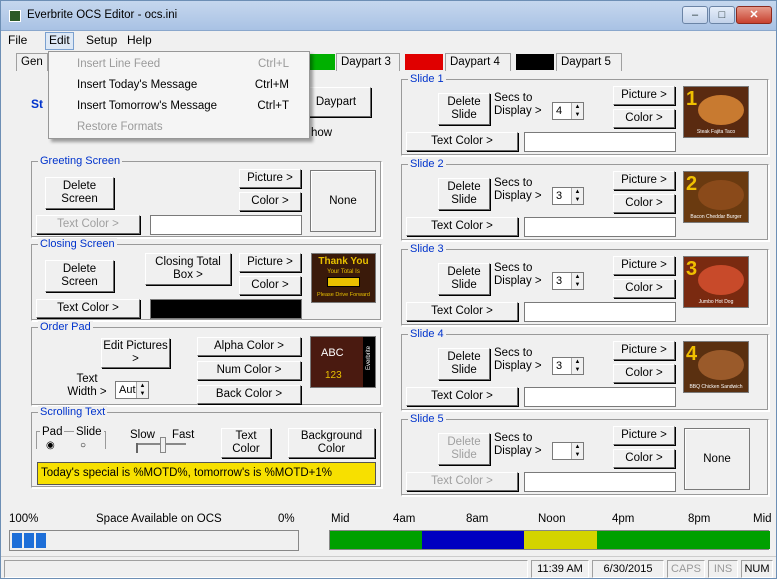 The height and width of the screenshot is (579, 777). Describe the element at coordinates (154, 540) in the screenshot. I see `space-progress-bar` at that location.